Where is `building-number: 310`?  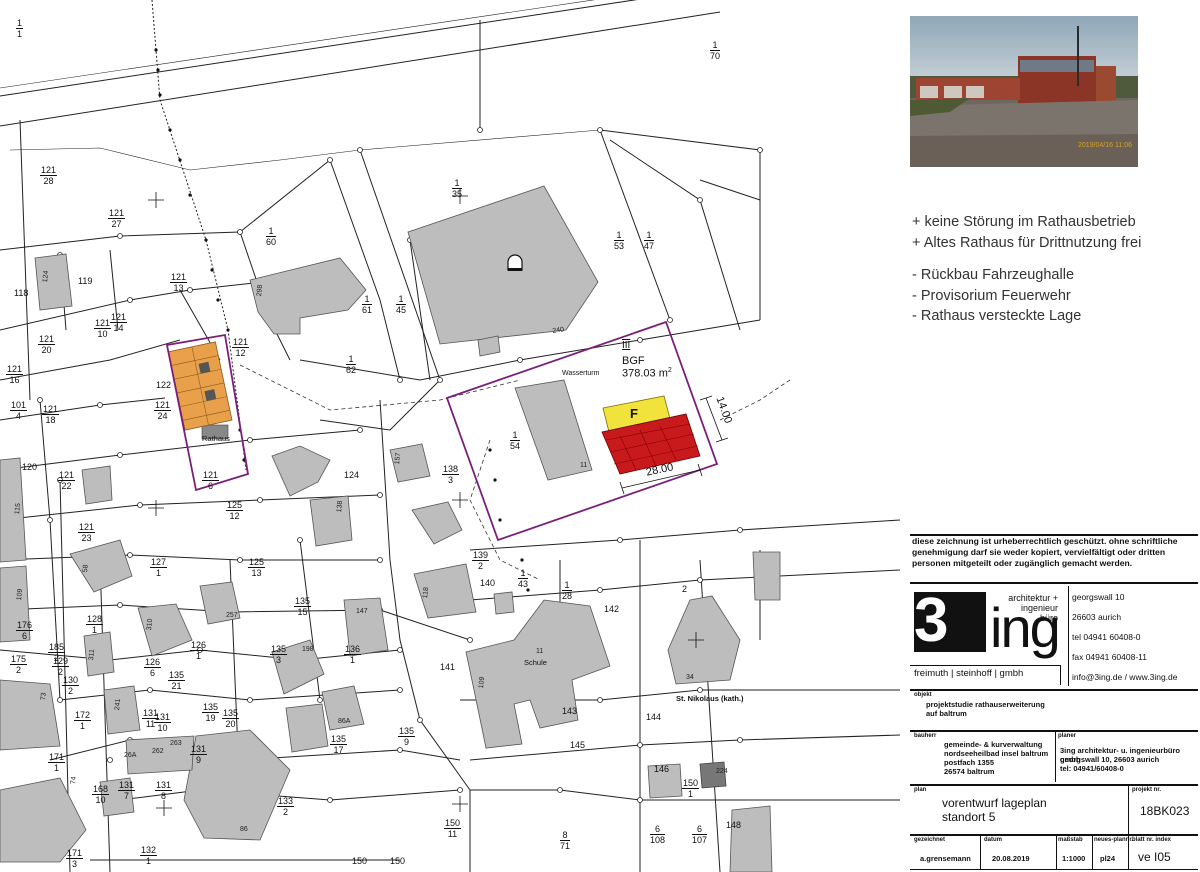 building-number: 310 is located at coordinates (150, 624).